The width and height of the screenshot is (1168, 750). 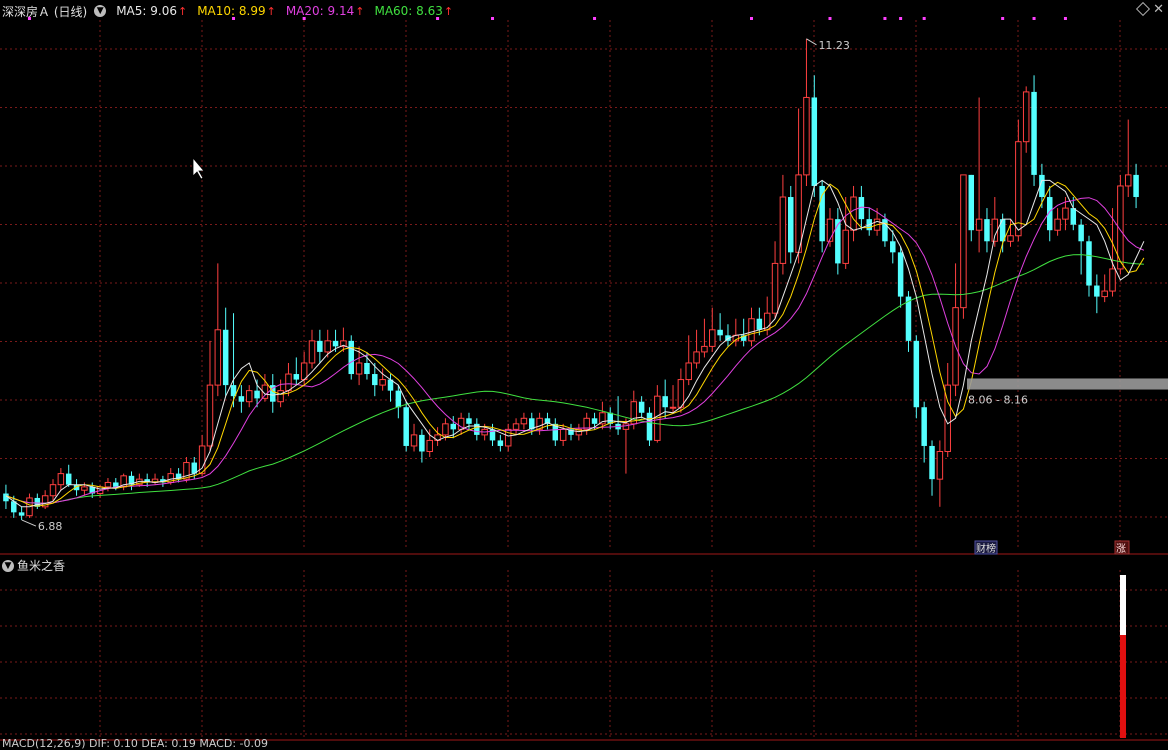 I want to click on price-range-band, so click(x=1067, y=384).